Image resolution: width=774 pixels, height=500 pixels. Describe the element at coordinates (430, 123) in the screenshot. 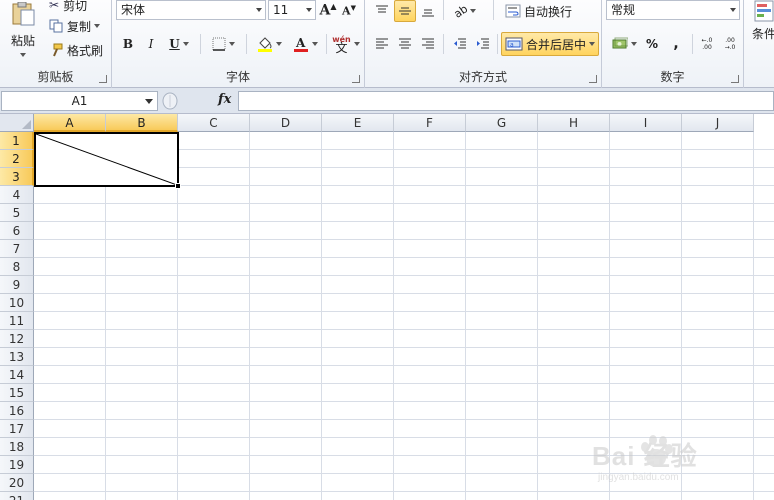

I see `column-header-f: F` at that location.